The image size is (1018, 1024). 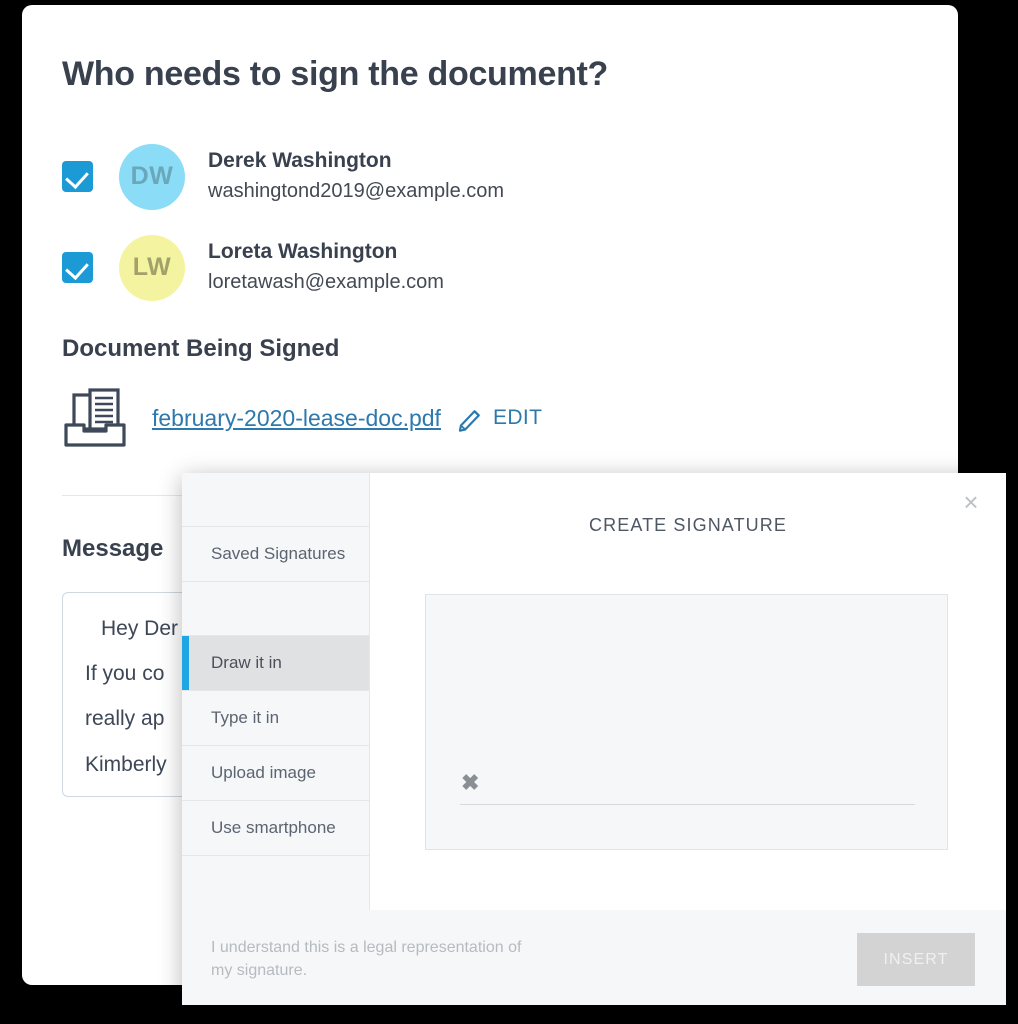 I want to click on sidebar-item-label: Saved Signatures, so click(x=278, y=553).